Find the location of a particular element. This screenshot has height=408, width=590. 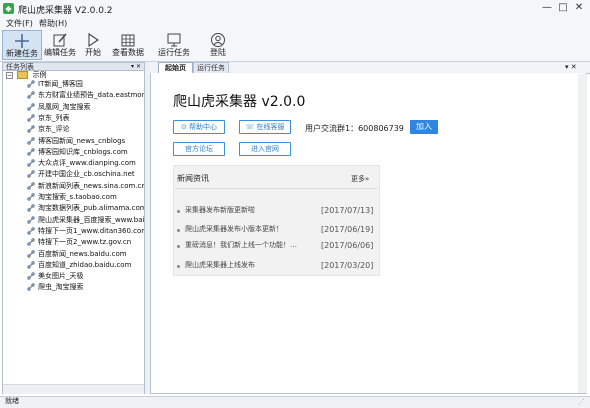

task-list-header: 任务列表 ▾ ✕ is located at coordinates (73, 66).